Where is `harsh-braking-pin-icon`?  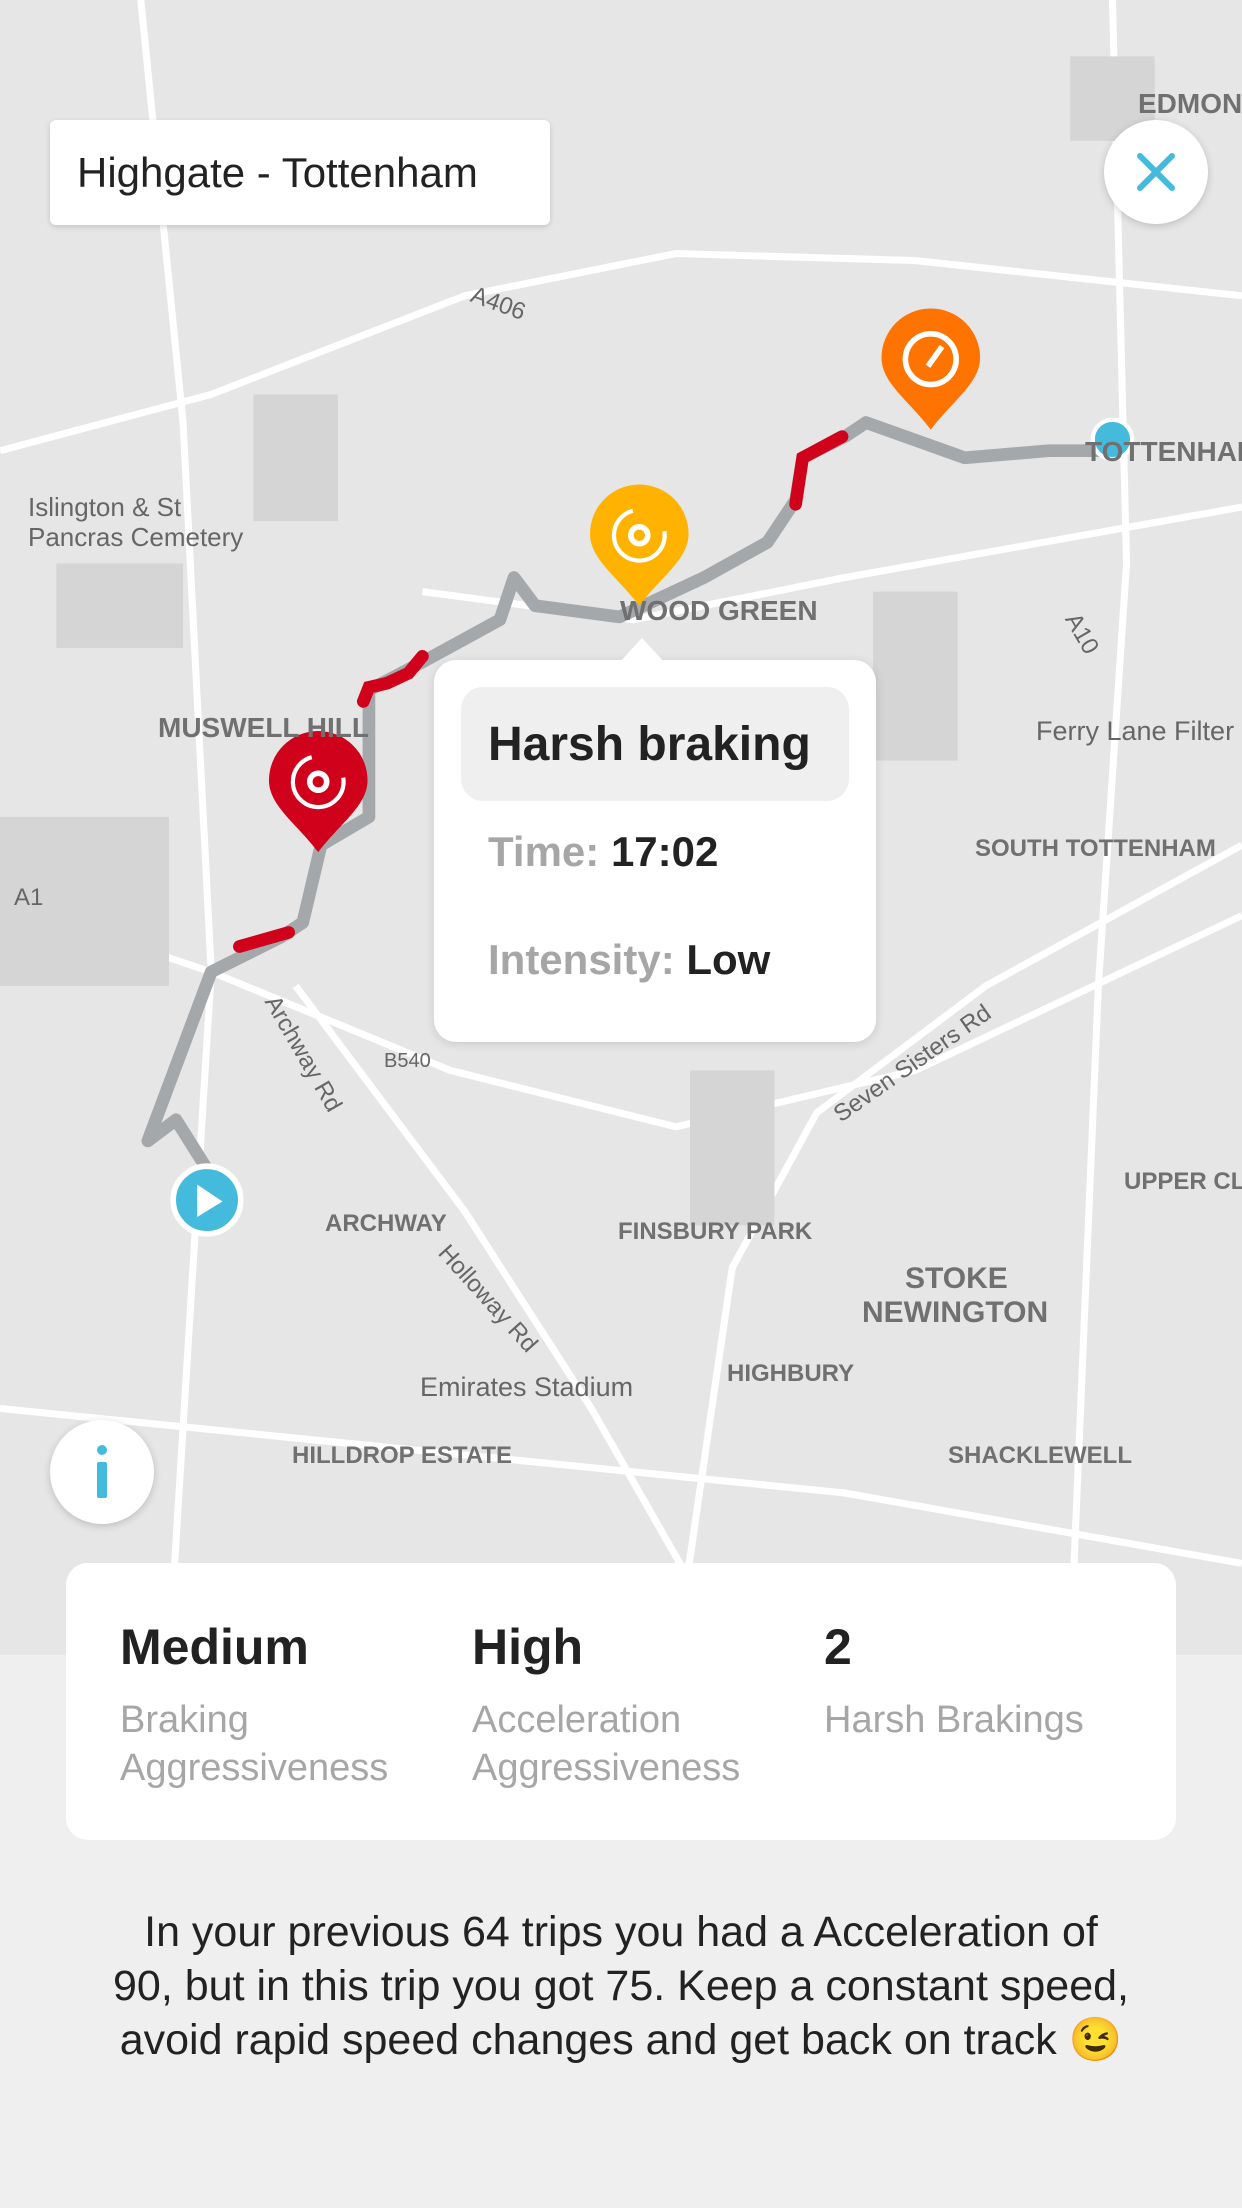 harsh-braking-pin-icon is located at coordinates (318, 792).